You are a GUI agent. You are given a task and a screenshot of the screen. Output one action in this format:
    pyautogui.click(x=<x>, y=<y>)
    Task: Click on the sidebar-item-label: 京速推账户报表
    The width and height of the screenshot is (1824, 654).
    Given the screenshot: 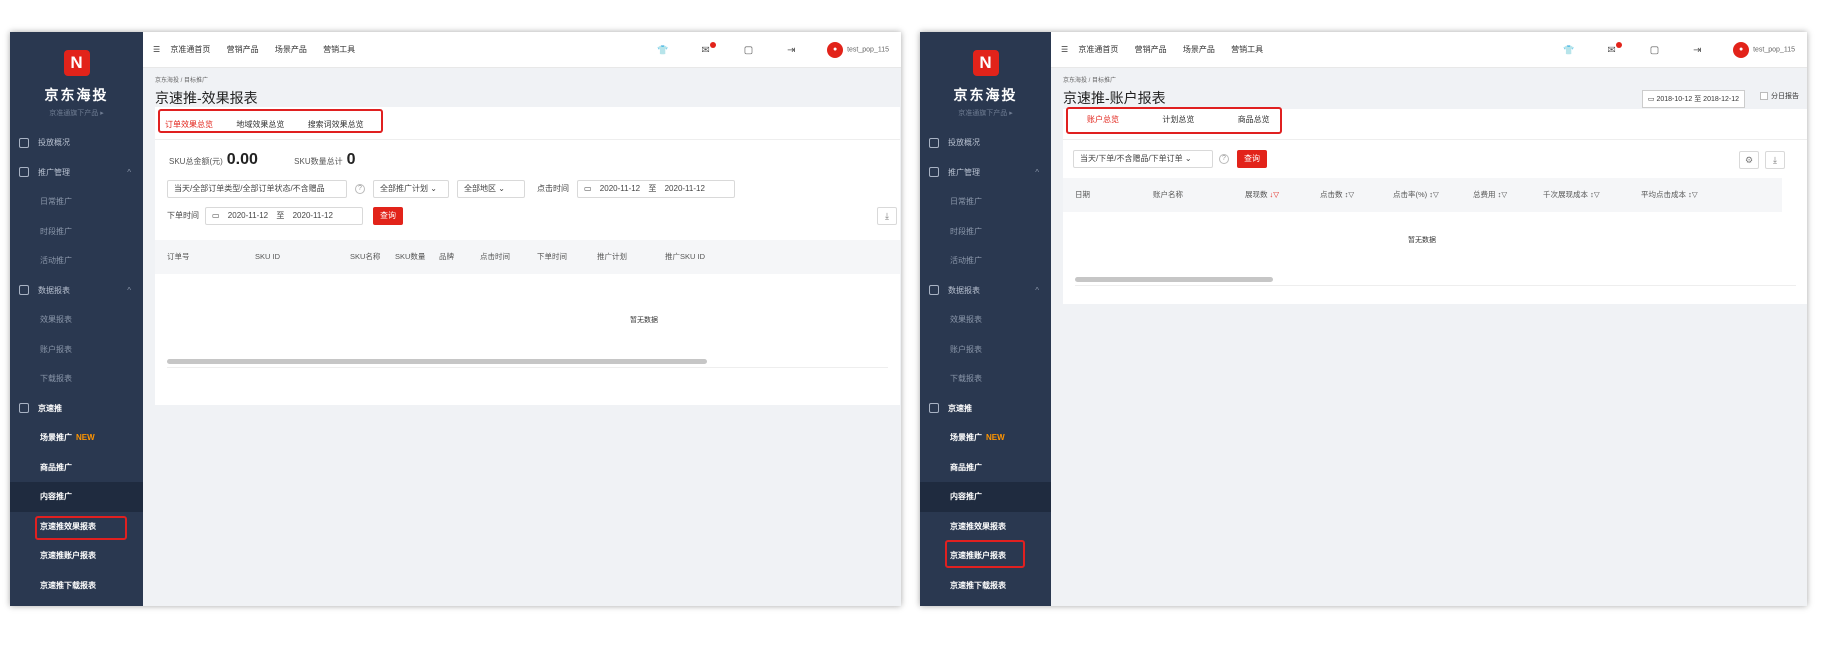 What is the action you would take?
    pyautogui.click(x=978, y=555)
    